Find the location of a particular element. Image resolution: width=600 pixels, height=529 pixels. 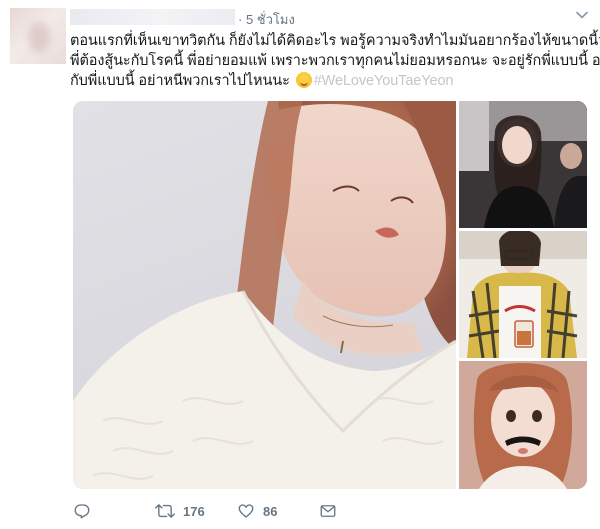

reply-icon is located at coordinates (82, 511).